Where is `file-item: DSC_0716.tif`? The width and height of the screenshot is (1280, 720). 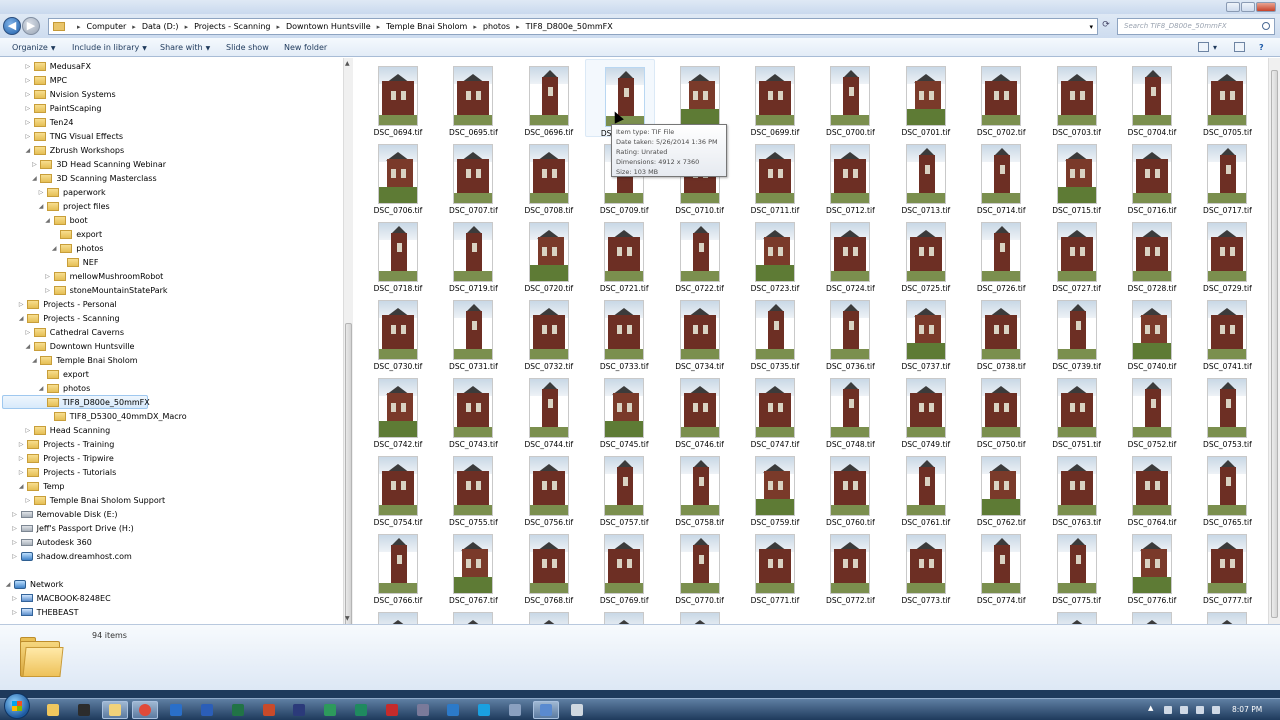
file-item: DSC_0716.tif is located at coordinates (1148, 176).